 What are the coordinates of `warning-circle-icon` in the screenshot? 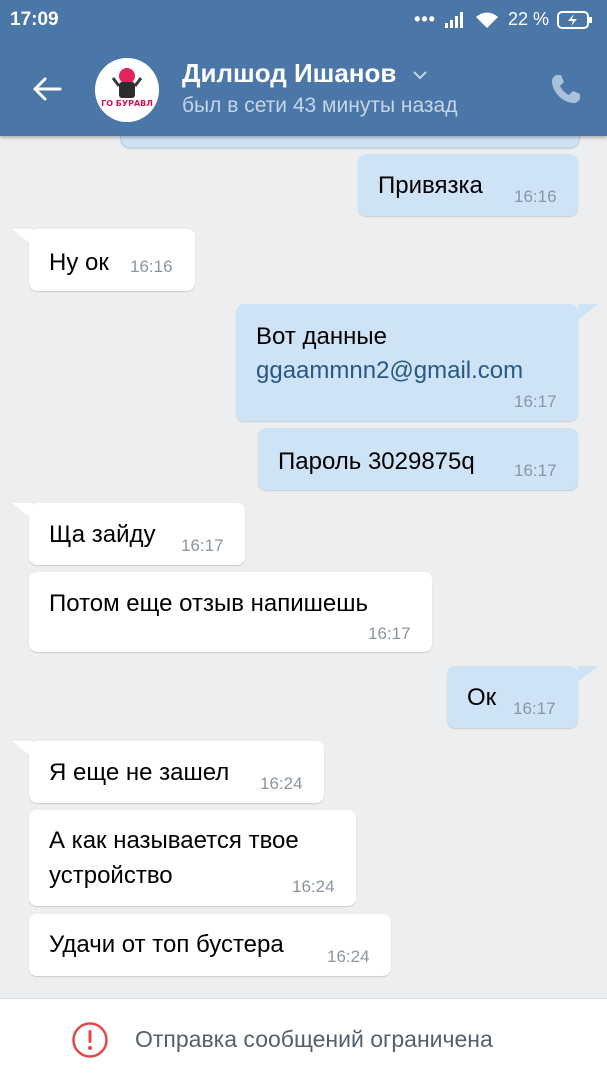 It's located at (90, 1040).